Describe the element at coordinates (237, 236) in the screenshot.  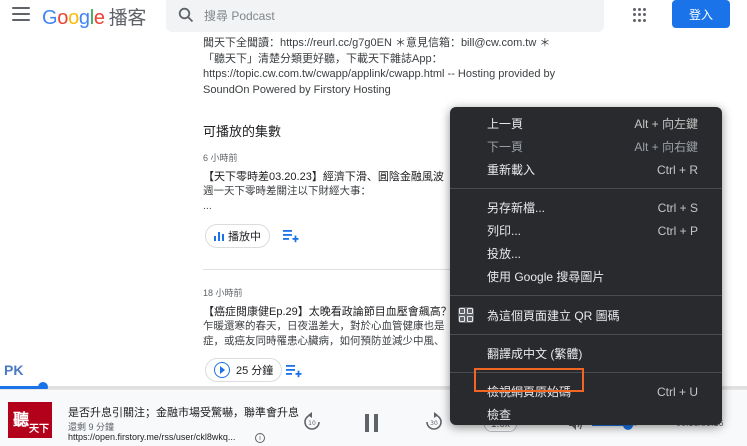
I see `now-playing-button: 播放中` at that location.